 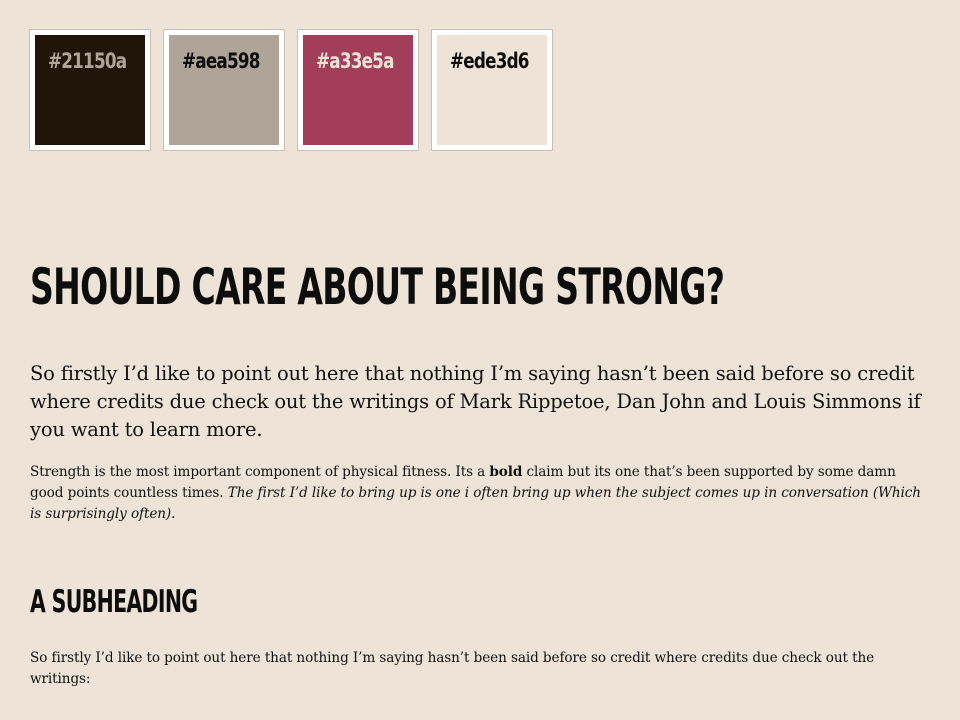 I want to click on swatch-fill: #ede3d6, so click(x=492, y=90).